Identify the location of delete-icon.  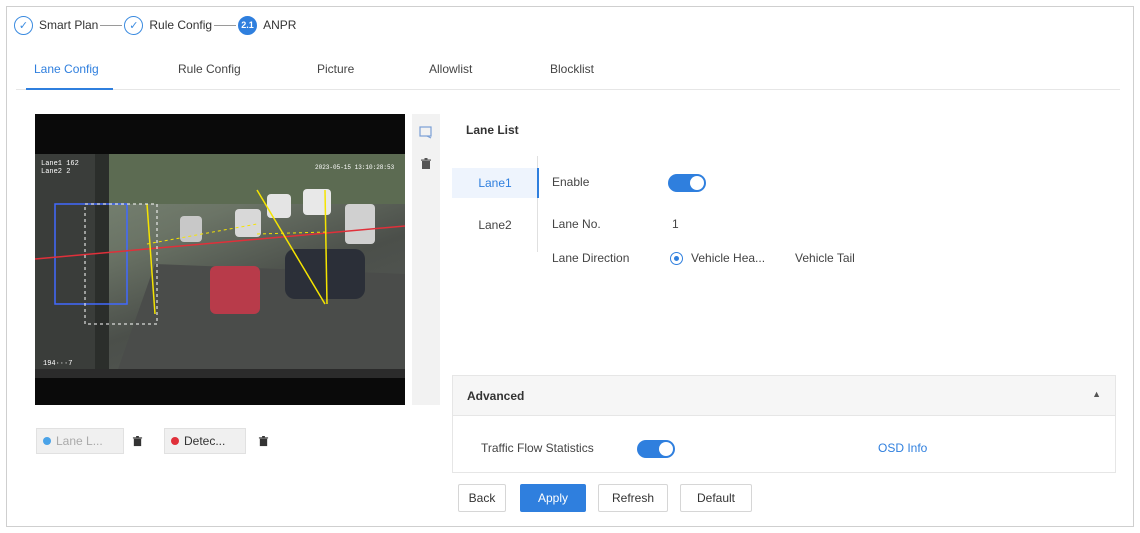
(426, 164).